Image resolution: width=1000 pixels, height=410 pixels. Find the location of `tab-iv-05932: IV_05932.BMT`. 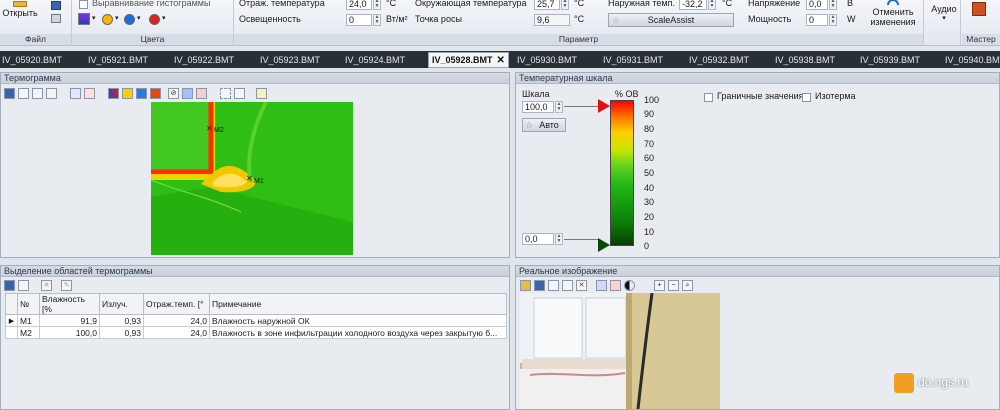

tab-iv-05932: IV_05932.BMT is located at coordinates (719, 60).